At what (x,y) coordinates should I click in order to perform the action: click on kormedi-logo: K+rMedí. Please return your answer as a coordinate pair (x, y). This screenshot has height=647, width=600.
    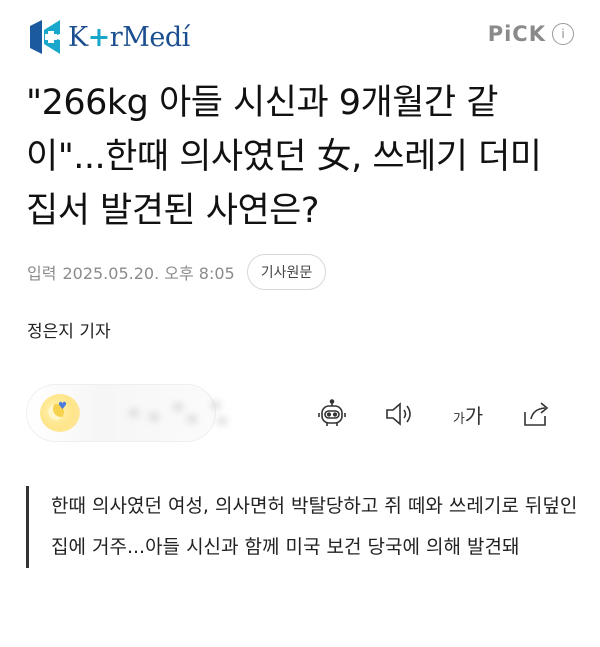
    Looking at the image, I should click on (109, 37).